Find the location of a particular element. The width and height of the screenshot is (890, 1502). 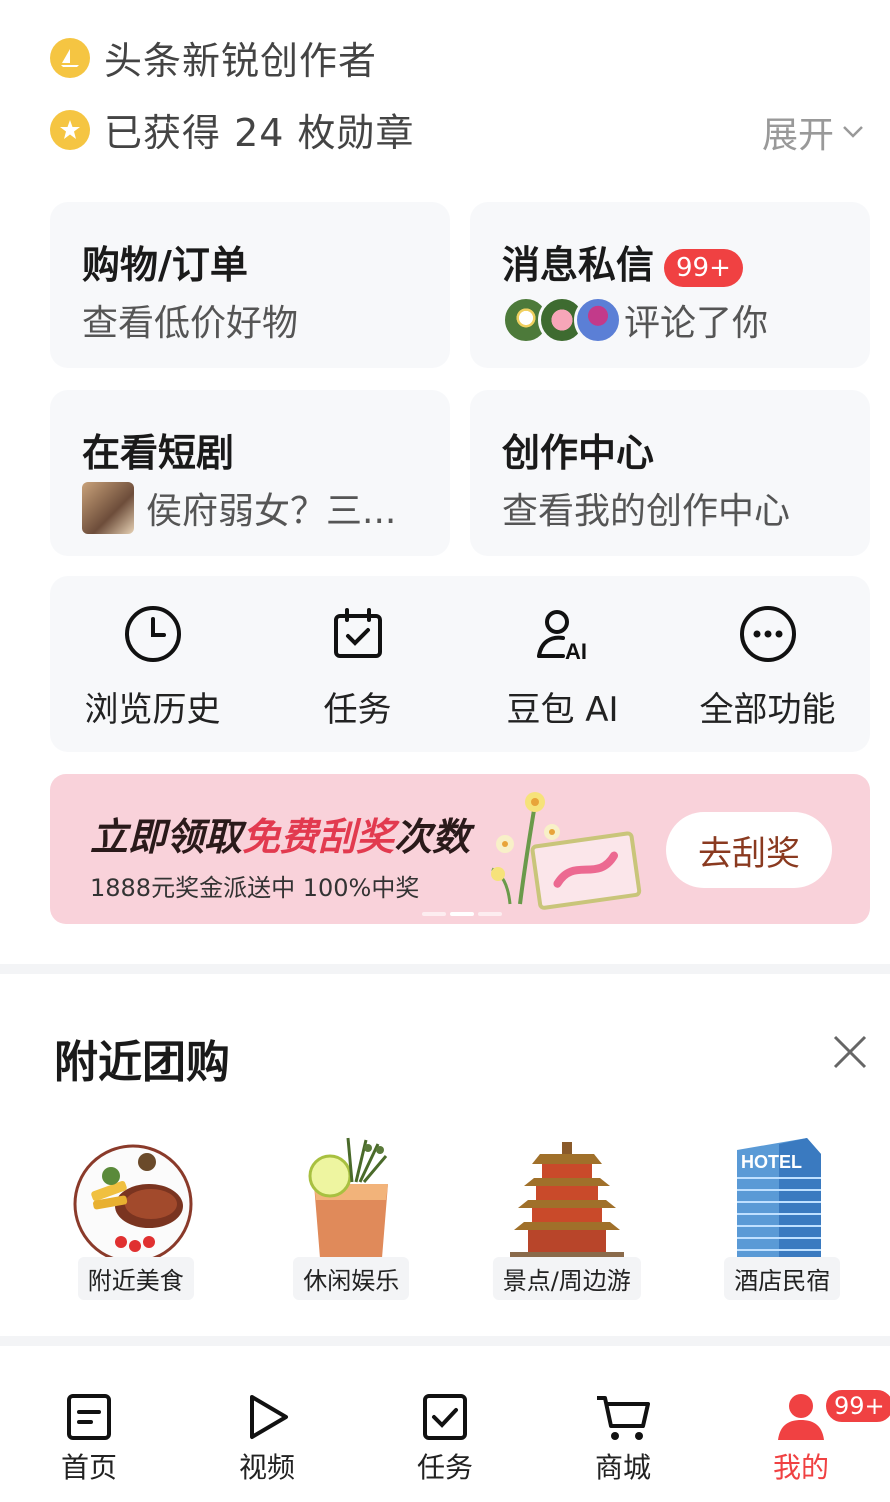

cart-icon is located at coordinates (623, 1418).